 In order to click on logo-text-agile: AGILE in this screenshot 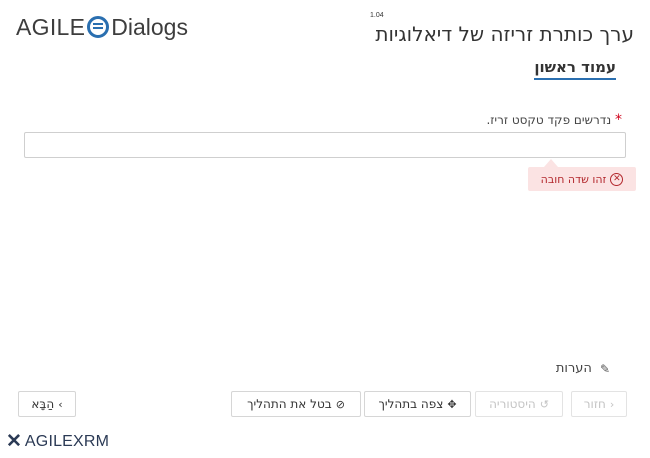, I will do `click(51, 26)`.